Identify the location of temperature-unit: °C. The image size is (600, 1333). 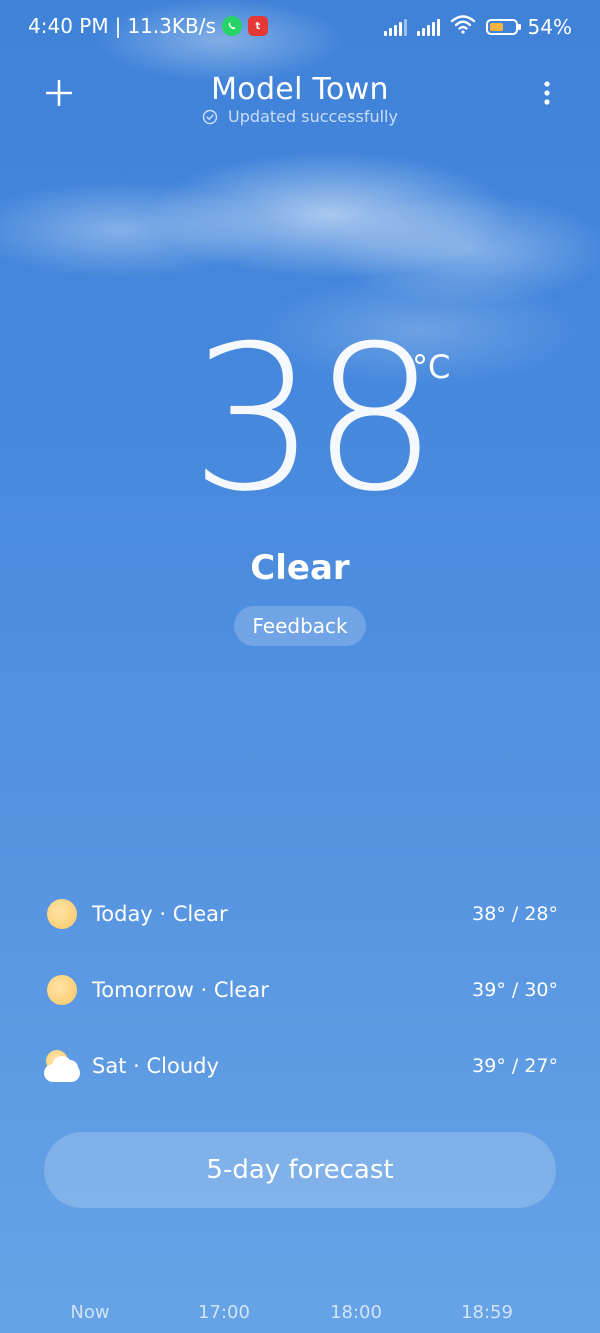
(431, 367).